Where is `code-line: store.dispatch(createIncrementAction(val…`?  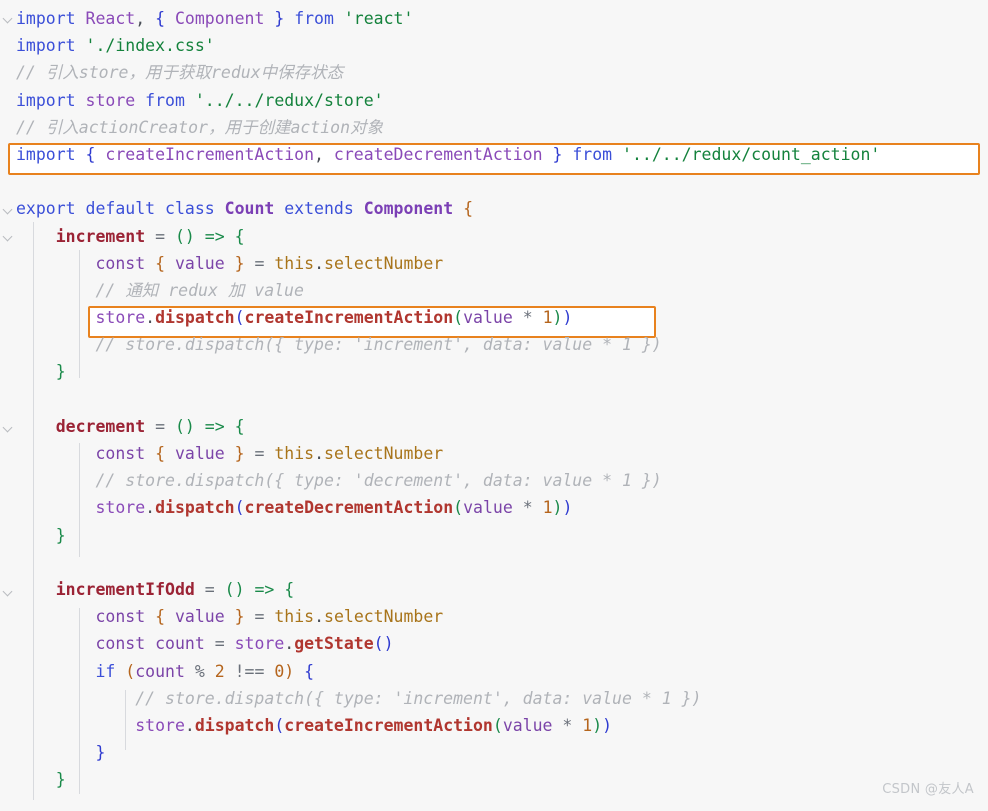
code-line: store.dispatch(createIncrementAction(val… is located at coordinates (502, 725).